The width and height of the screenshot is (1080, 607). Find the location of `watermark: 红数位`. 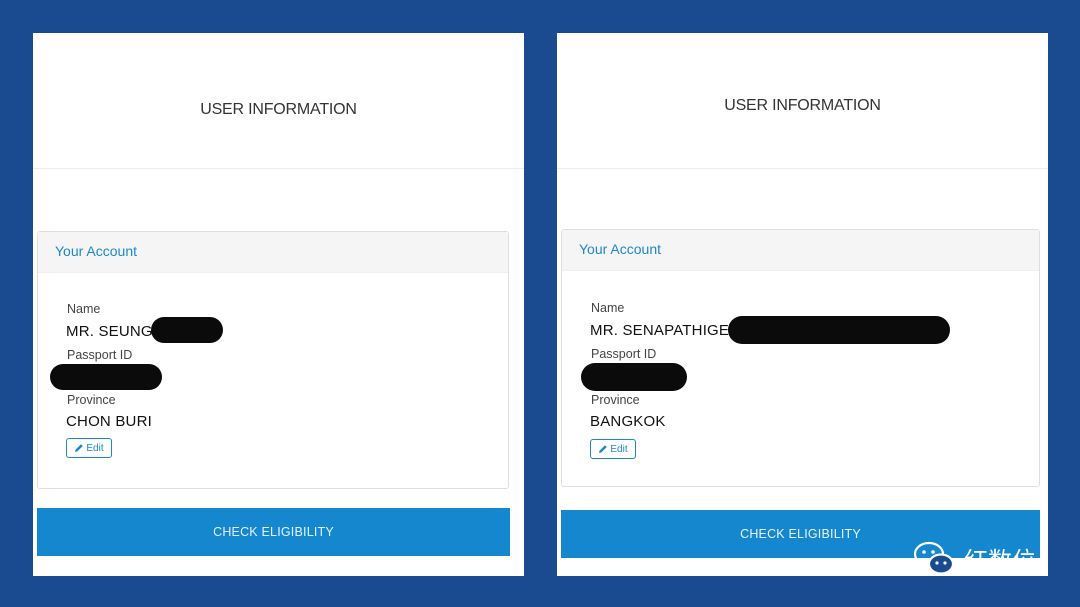

watermark: 红数位 is located at coordinates (974, 558).